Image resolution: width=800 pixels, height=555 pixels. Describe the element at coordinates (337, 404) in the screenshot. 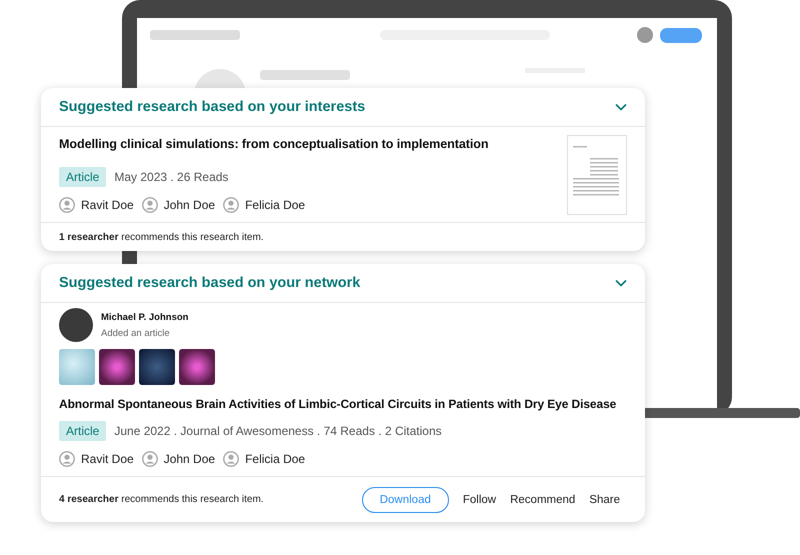

I see `article-title: Abnormal Spontaneous Brain Activities of Limbic-Cortical Circuits in Patients with Dry Eye Disease` at that location.